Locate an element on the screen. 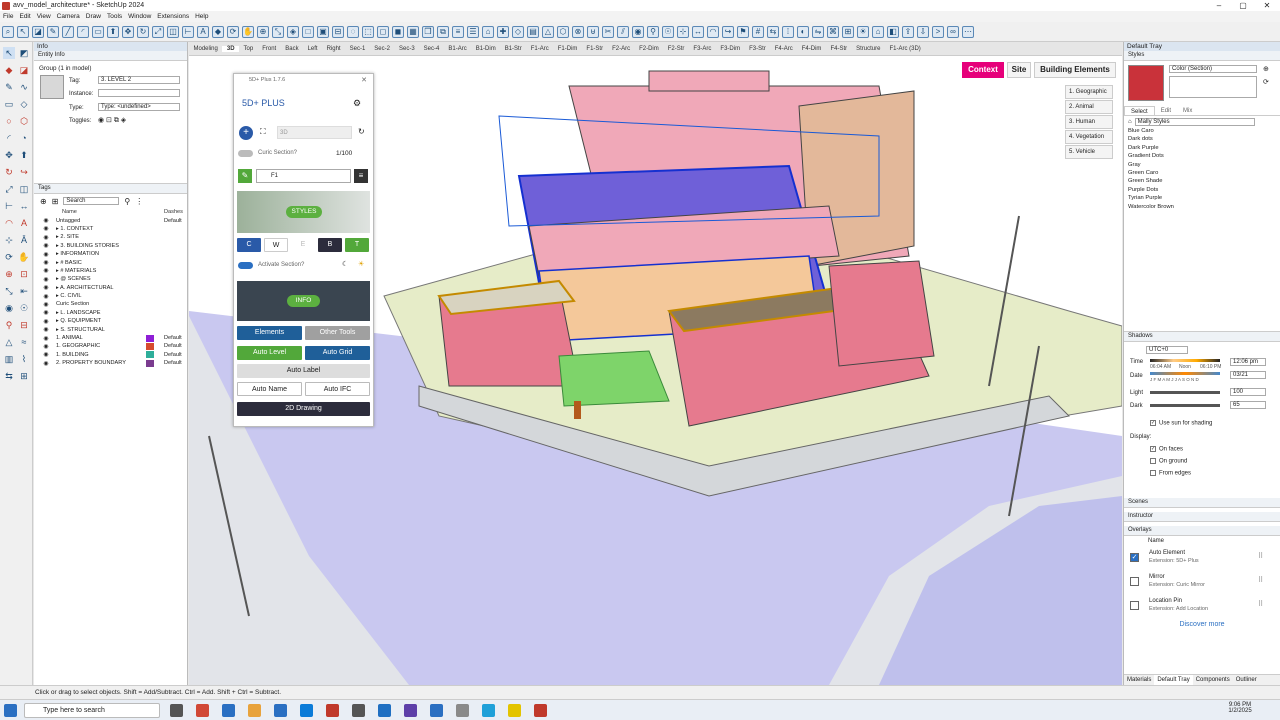 The image size is (1280, 720). c-button: C is located at coordinates (249, 245).